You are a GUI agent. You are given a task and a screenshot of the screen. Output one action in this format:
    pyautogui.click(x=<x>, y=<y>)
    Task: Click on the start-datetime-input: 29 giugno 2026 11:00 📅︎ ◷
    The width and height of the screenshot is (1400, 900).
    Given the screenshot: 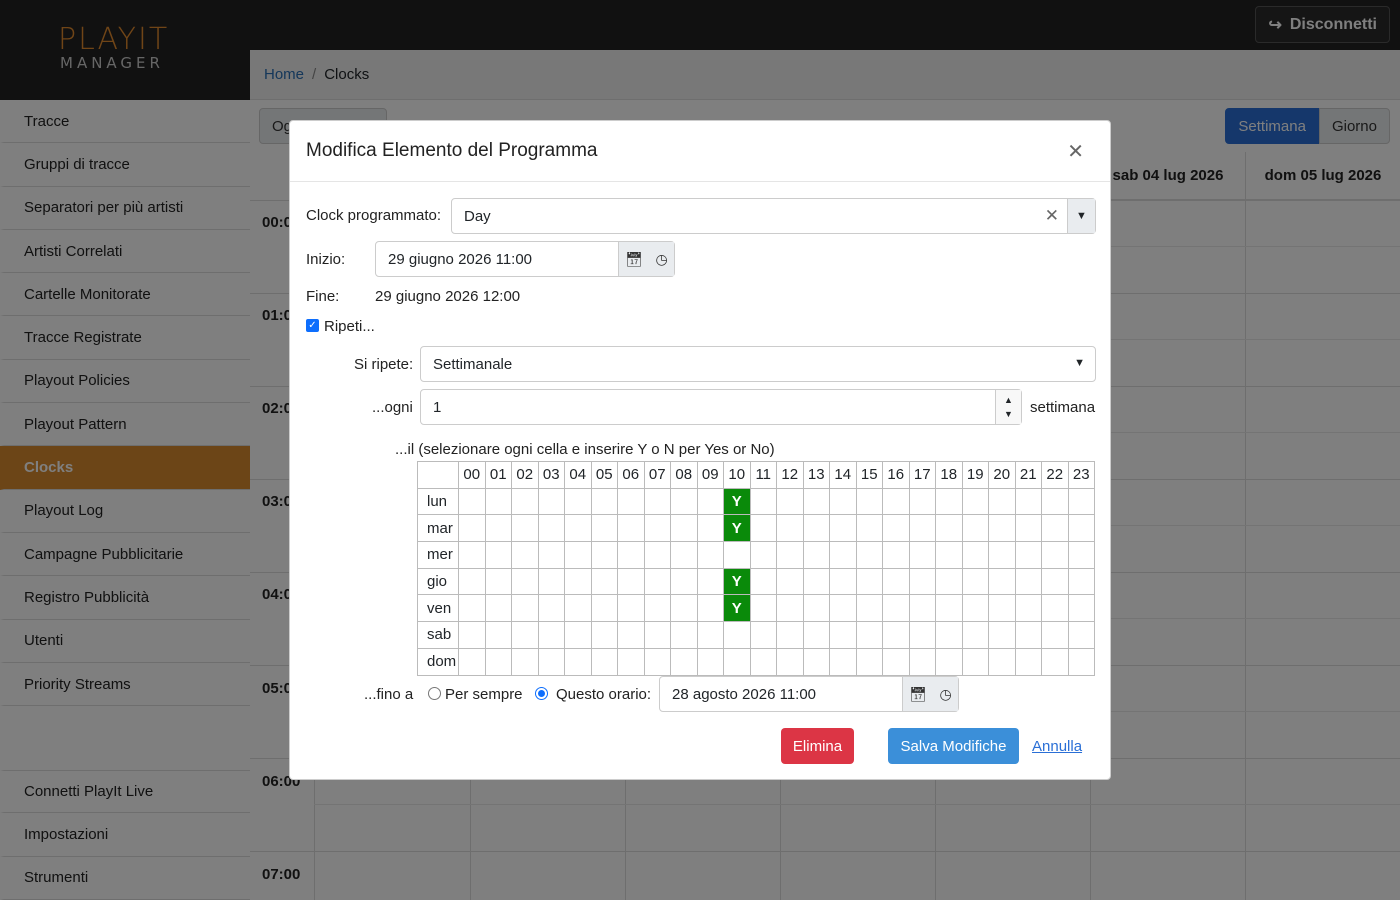 What is the action you would take?
    pyautogui.click(x=525, y=259)
    